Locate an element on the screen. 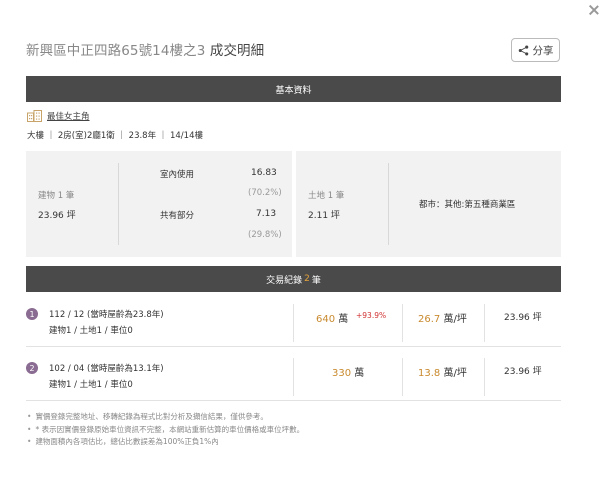  transaction-header: 交易紀錄 2 筆 is located at coordinates (293, 279).